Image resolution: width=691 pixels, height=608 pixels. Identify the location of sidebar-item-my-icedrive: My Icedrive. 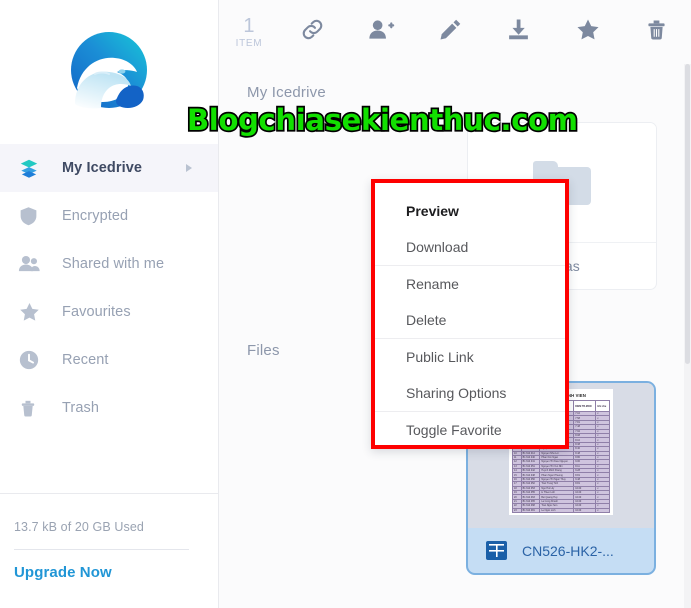
(109, 168).